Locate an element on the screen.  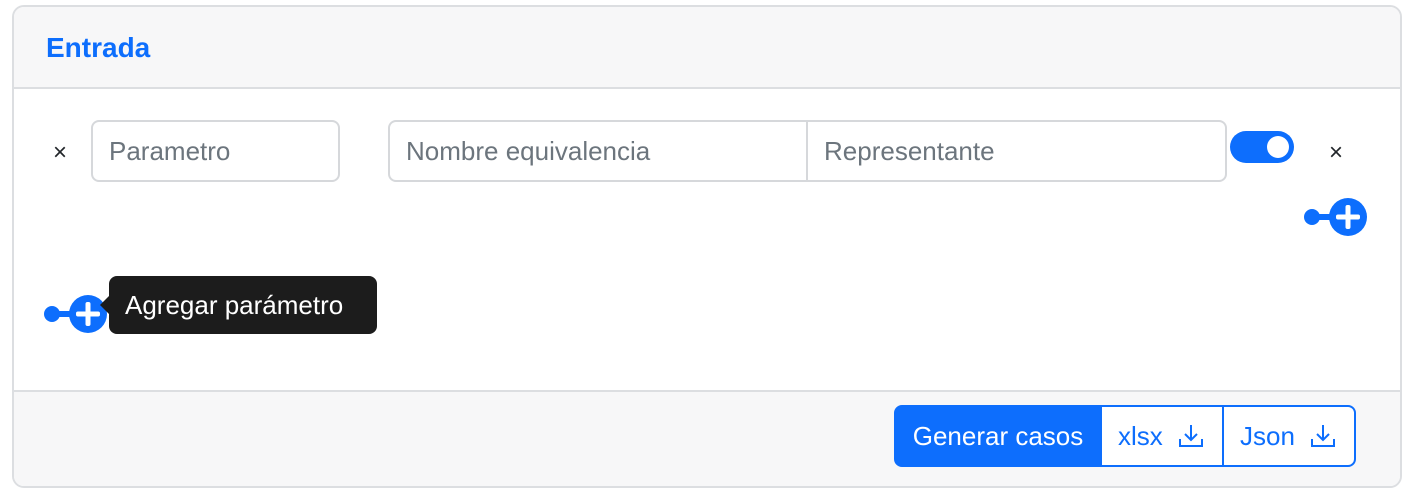
download-json-button: Json is located at coordinates (1289, 436).